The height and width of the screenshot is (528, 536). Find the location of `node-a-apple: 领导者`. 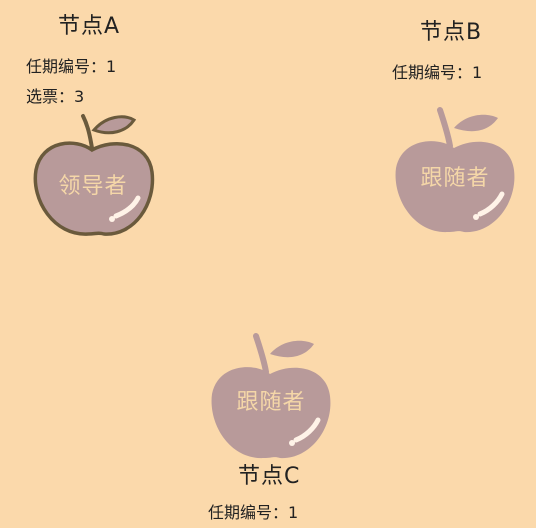

node-a-apple: 领导者 is located at coordinates (93, 175).